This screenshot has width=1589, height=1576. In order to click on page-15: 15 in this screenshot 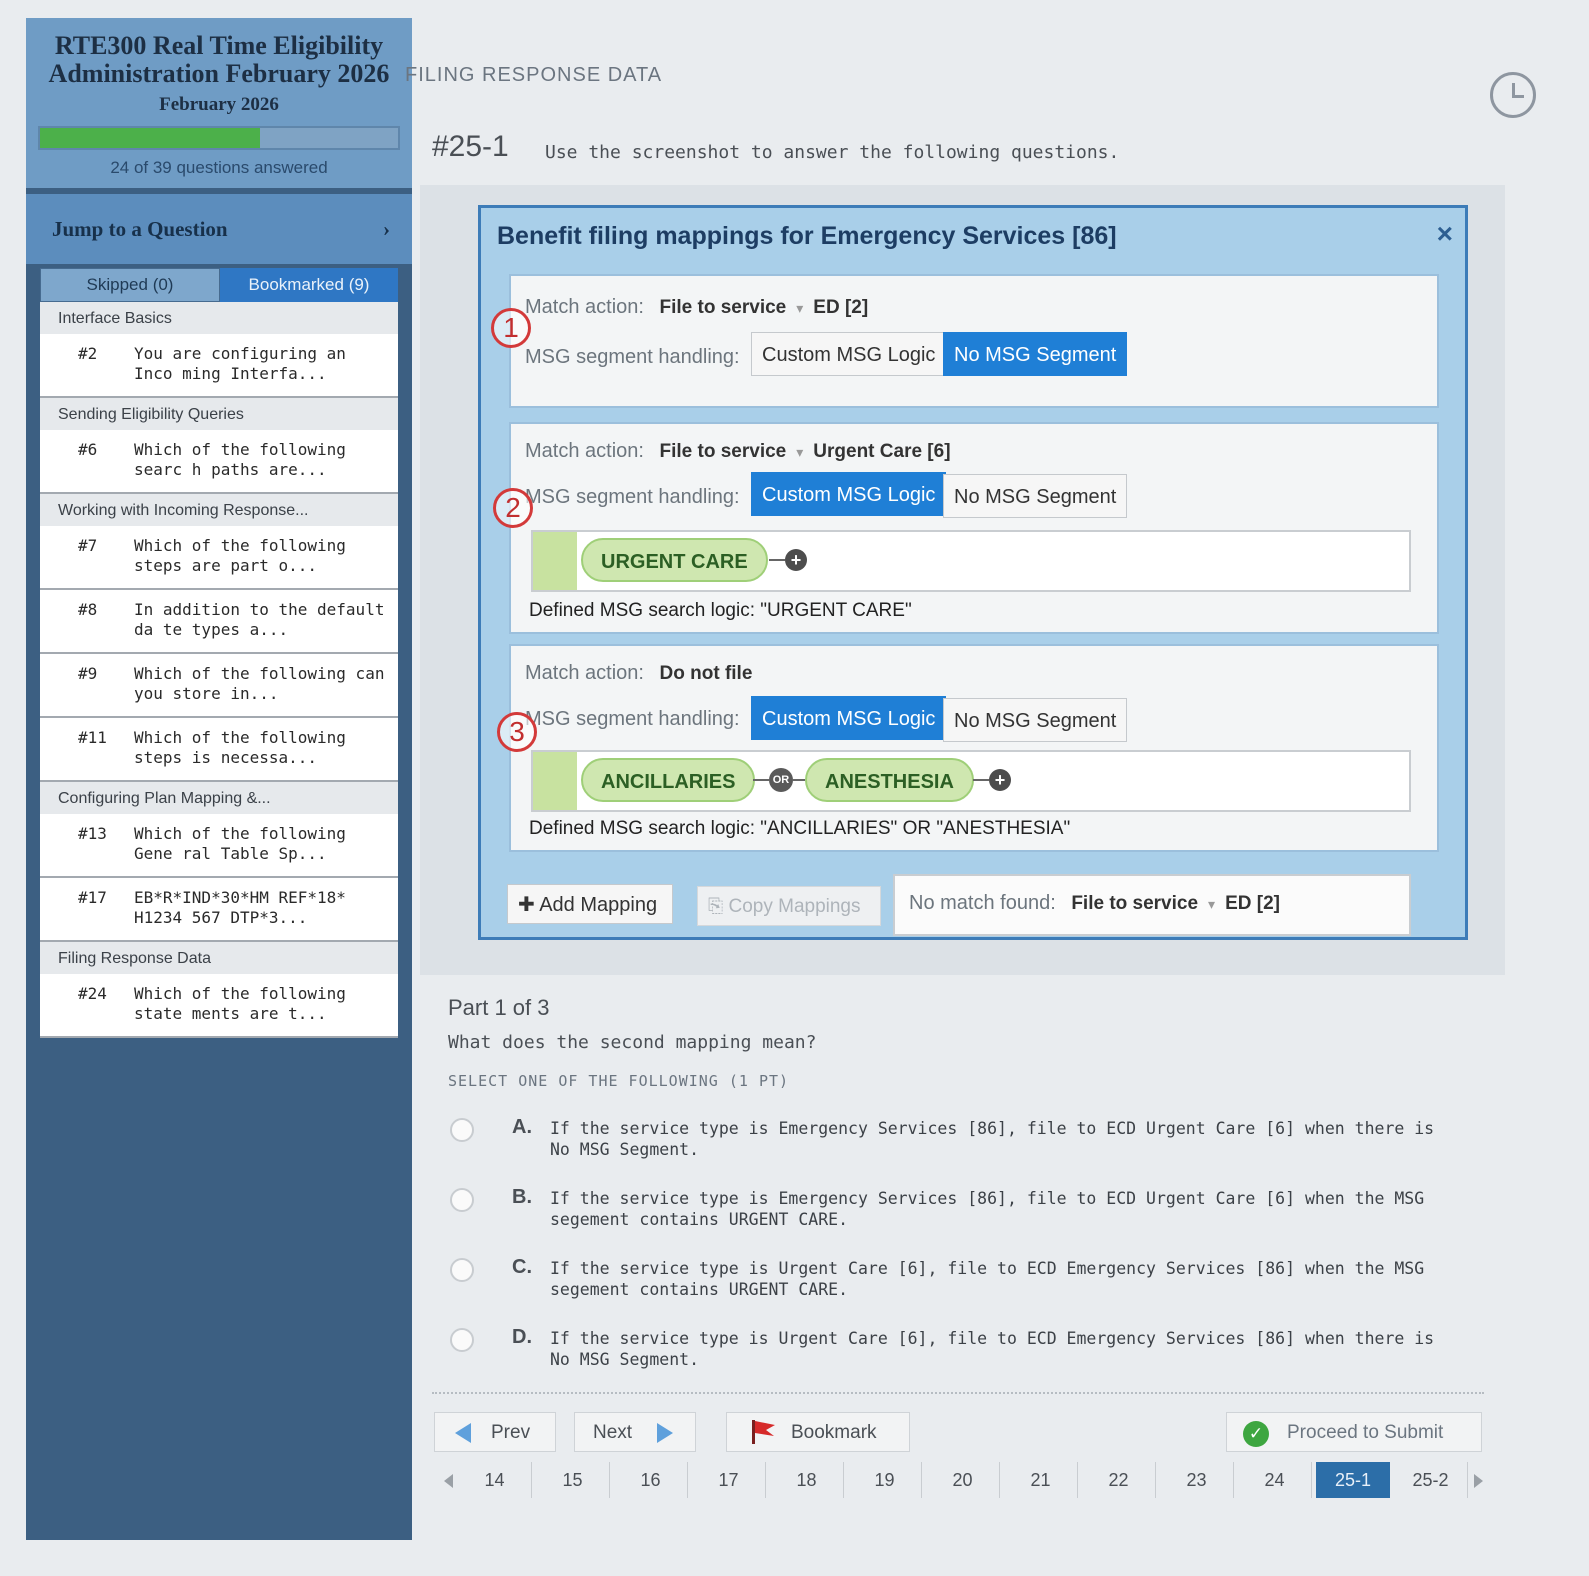, I will do `click(573, 1480)`.